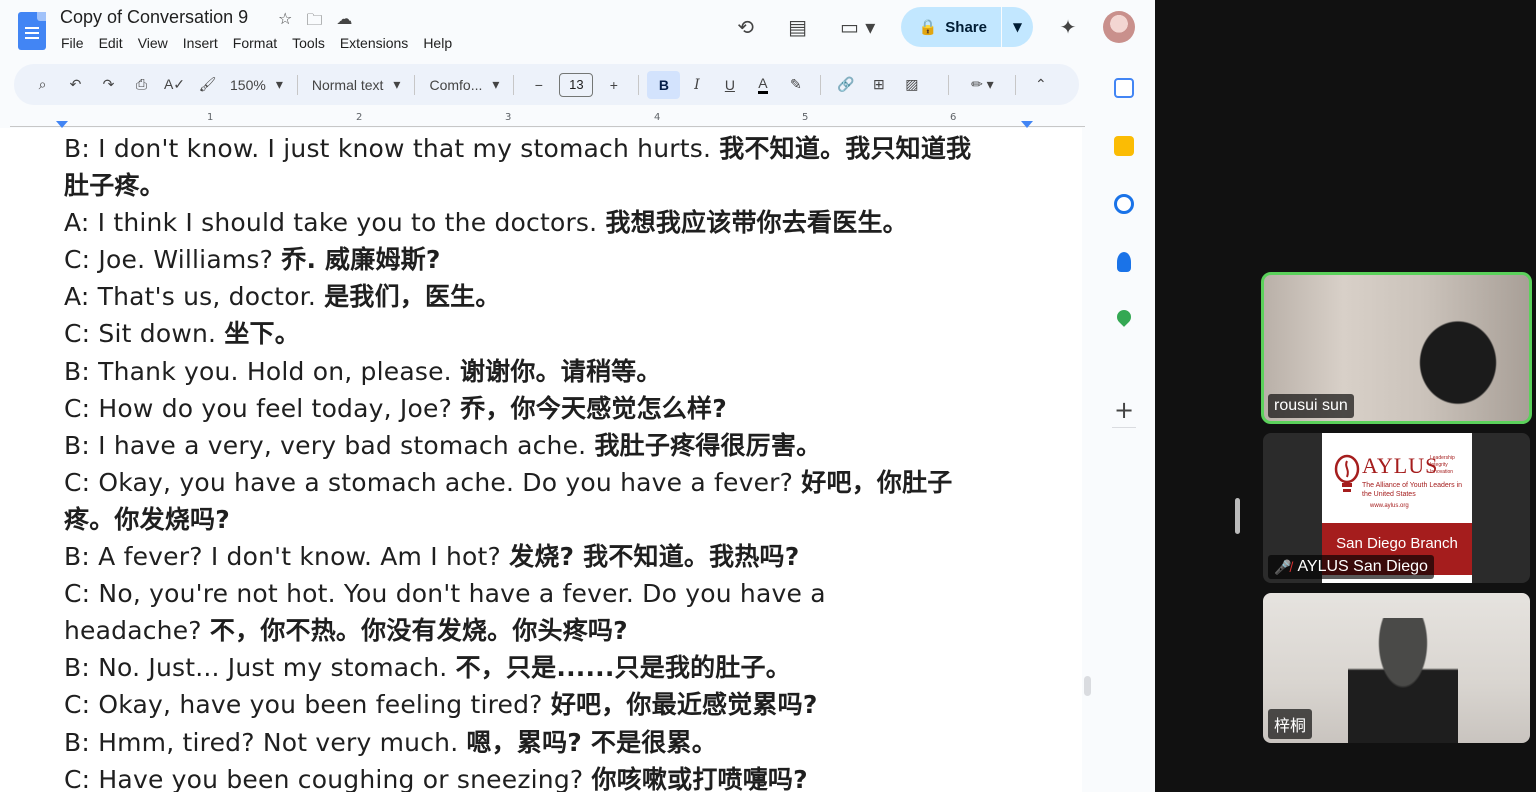 This screenshot has width=1536, height=792. I want to click on maps-icon, so click(1124, 317).